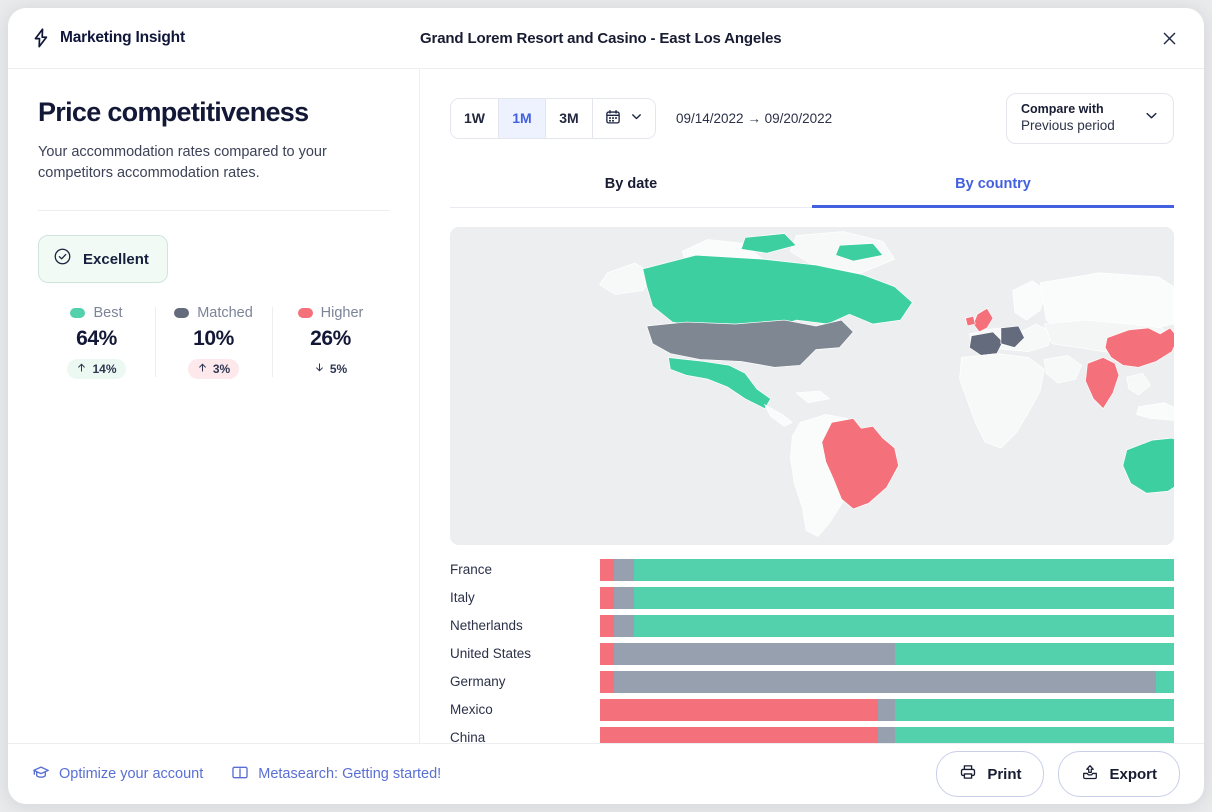 The width and height of the screenshot is (1212, 812). Describe the element at coordinates (104, 369) in the screenshot. I see `stat-delta-value: 14%` at that location.